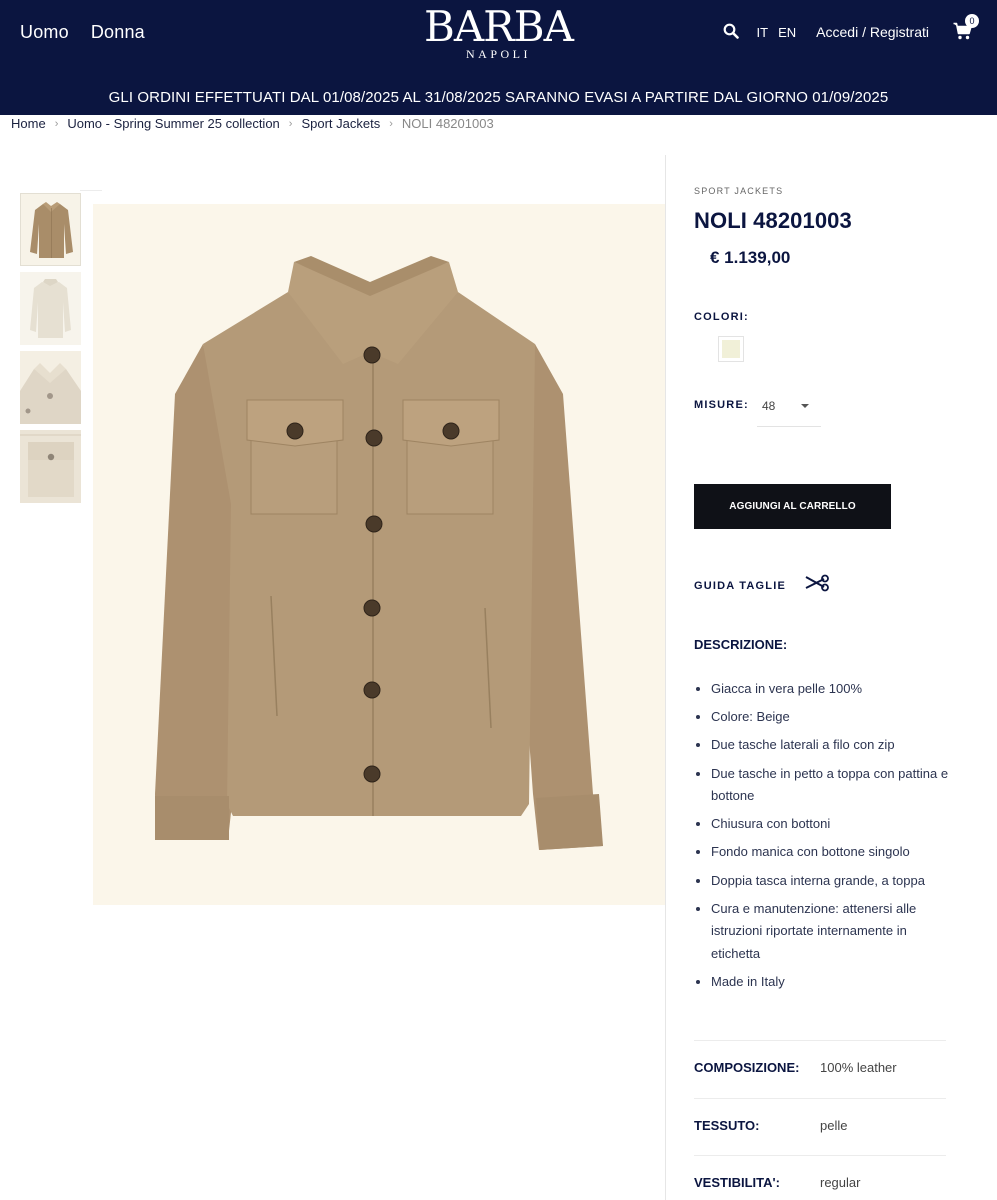 The width and height of the screenshot is (997, 1200). Describe the element at coordinates (823, 881) in the screenshot. I see `list-item: Doppia tasca interna grande, a toppa` at that location.